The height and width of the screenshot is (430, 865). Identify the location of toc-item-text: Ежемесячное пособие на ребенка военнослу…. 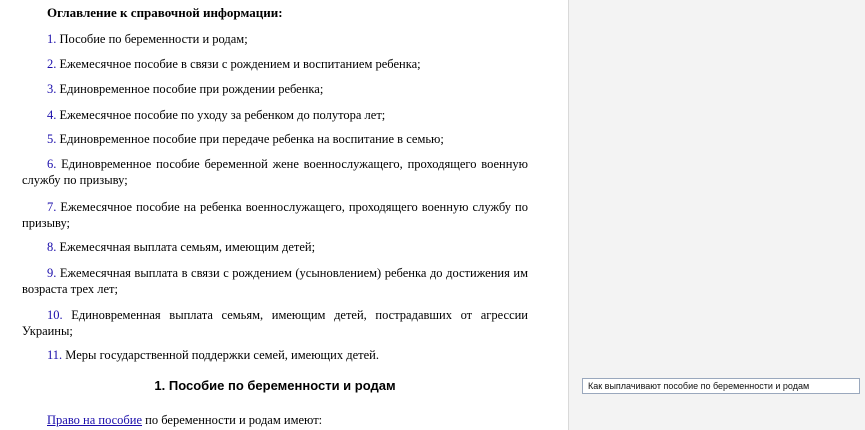
(275, 215).